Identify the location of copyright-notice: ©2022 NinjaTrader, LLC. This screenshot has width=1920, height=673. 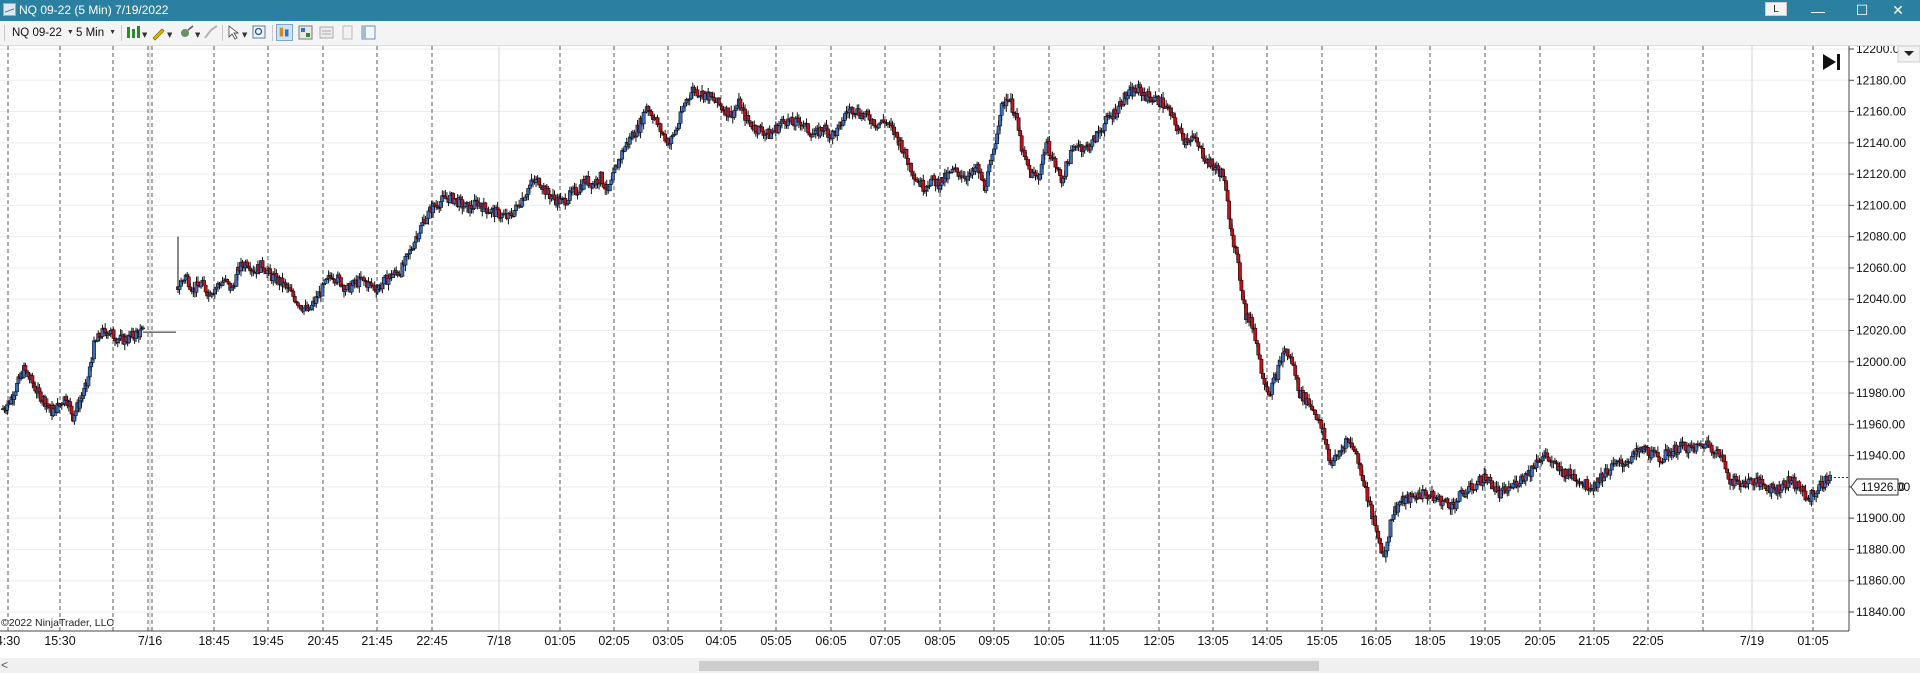
(57, 623).